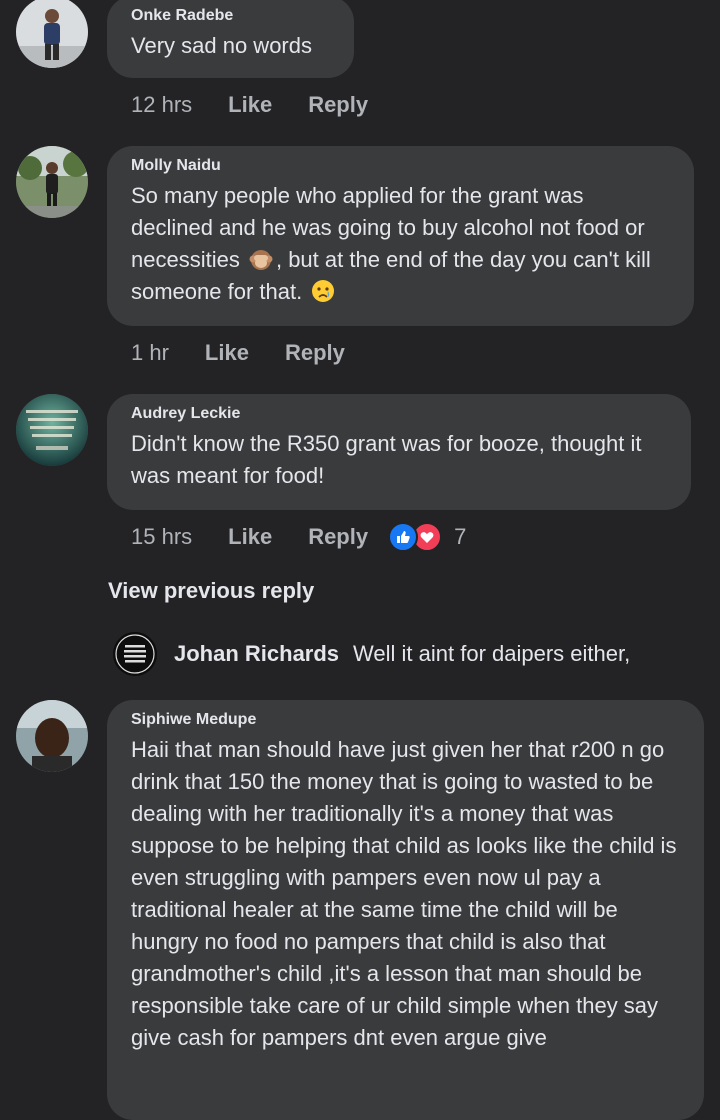  What do you see at coordinates (427, 537) in the screenshot?
I see `reaction-summary: 7` at bounding box center [427, 537].